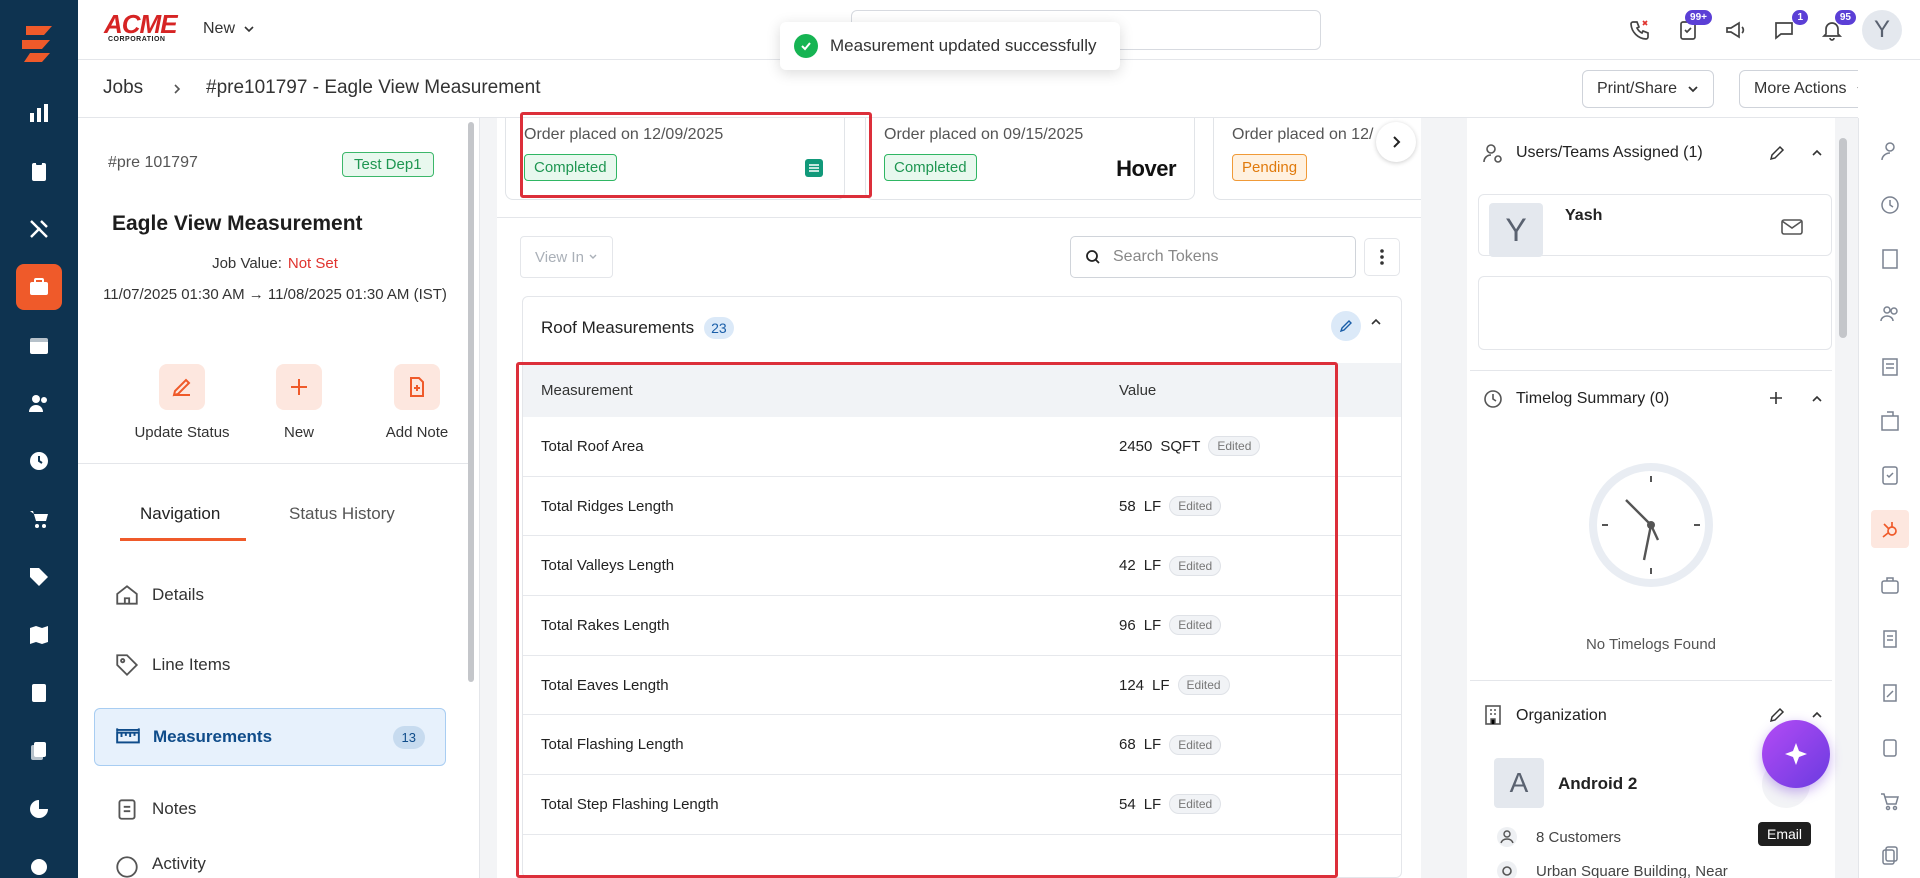 This screenshot has height=878, width=1920. I want to click on collapse-button, so click(1376, 322).